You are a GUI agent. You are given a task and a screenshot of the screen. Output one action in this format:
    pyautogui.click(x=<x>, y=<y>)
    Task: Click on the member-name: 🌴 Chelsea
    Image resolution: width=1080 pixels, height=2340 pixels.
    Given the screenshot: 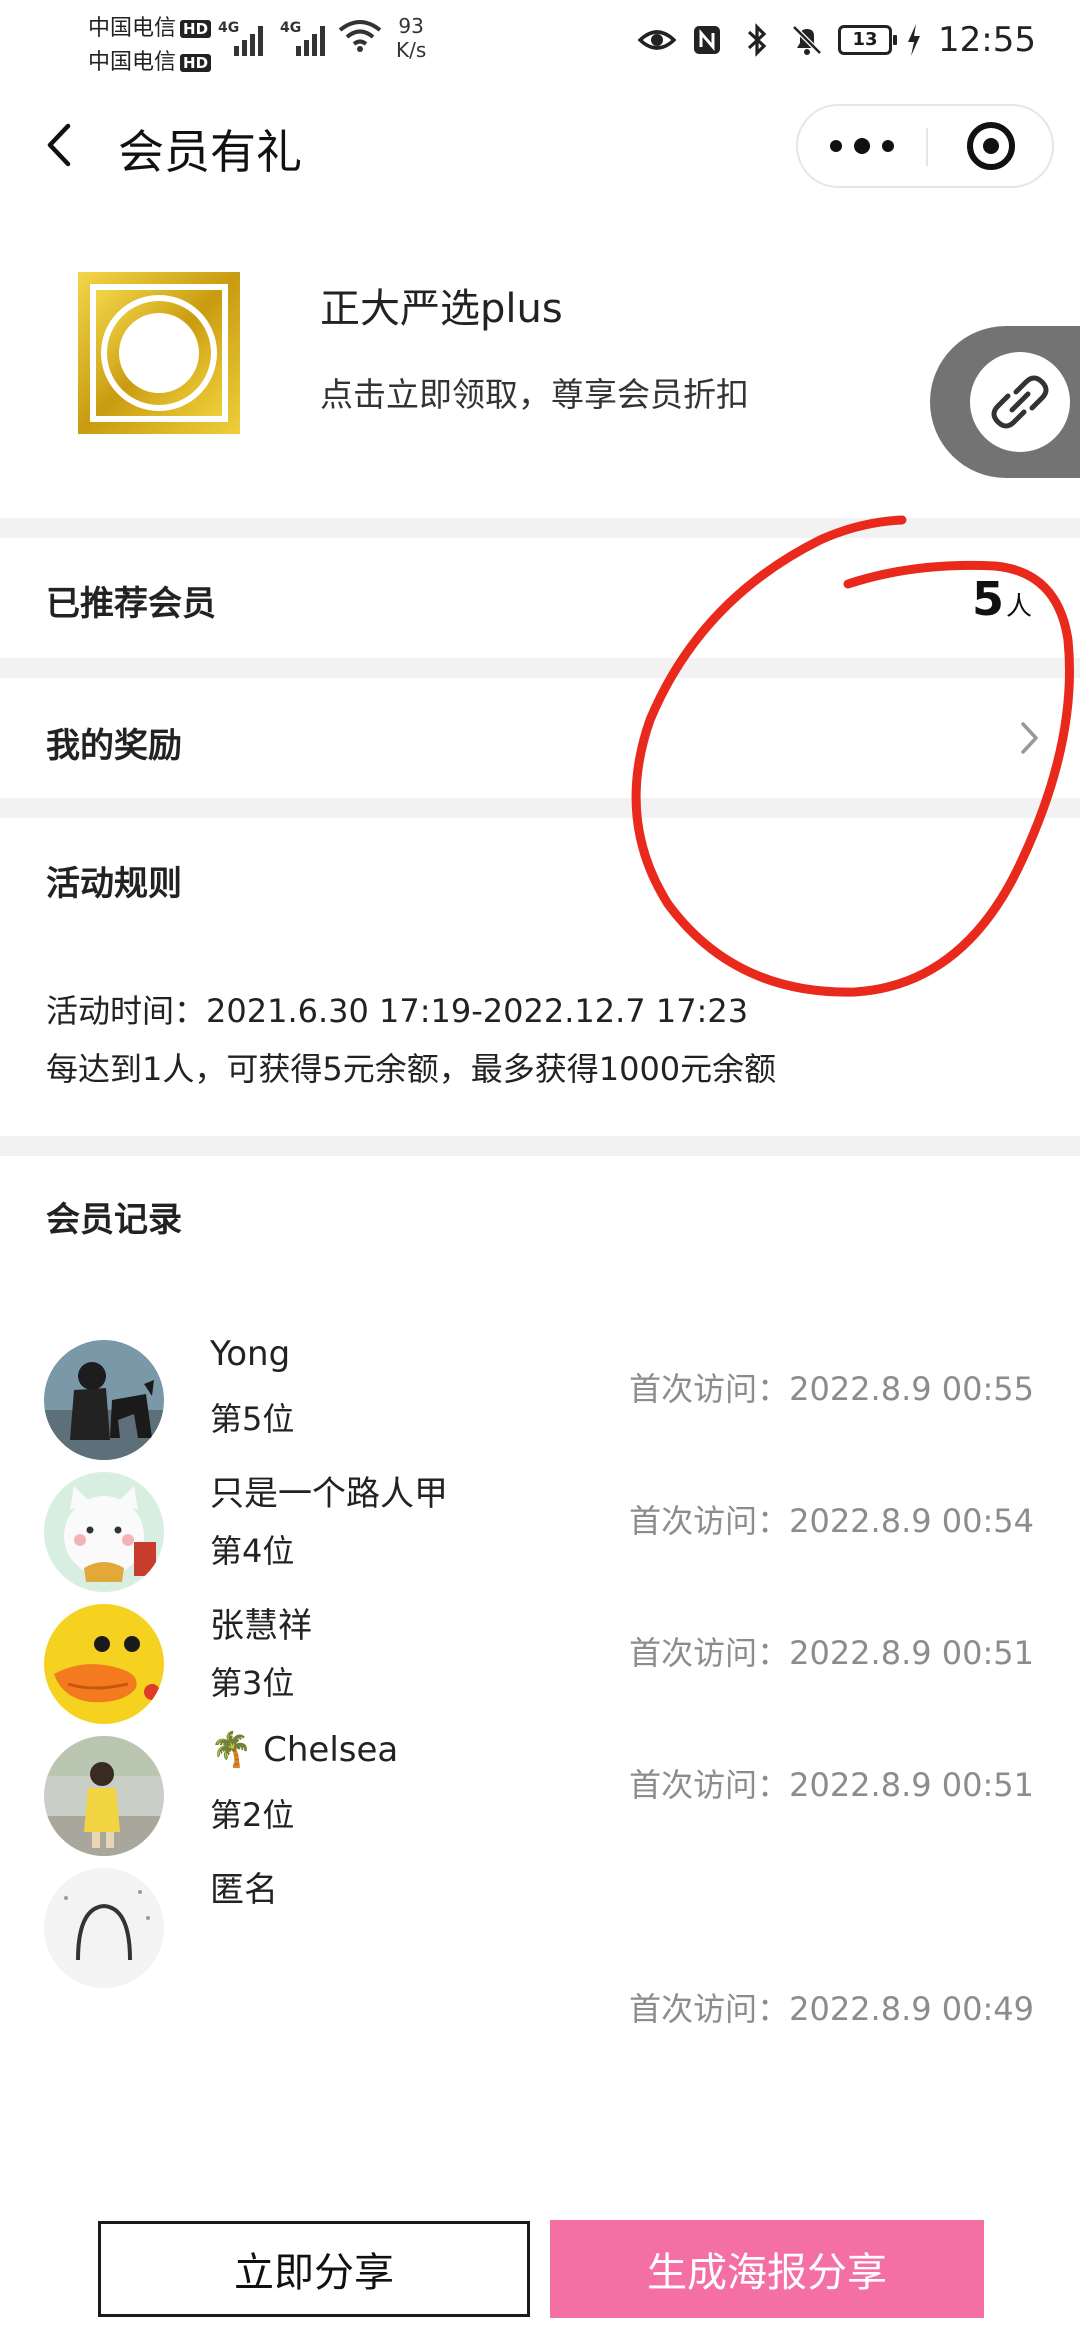 What is the action you would take?
    pyautogui.click(x=304, y=1750)
    